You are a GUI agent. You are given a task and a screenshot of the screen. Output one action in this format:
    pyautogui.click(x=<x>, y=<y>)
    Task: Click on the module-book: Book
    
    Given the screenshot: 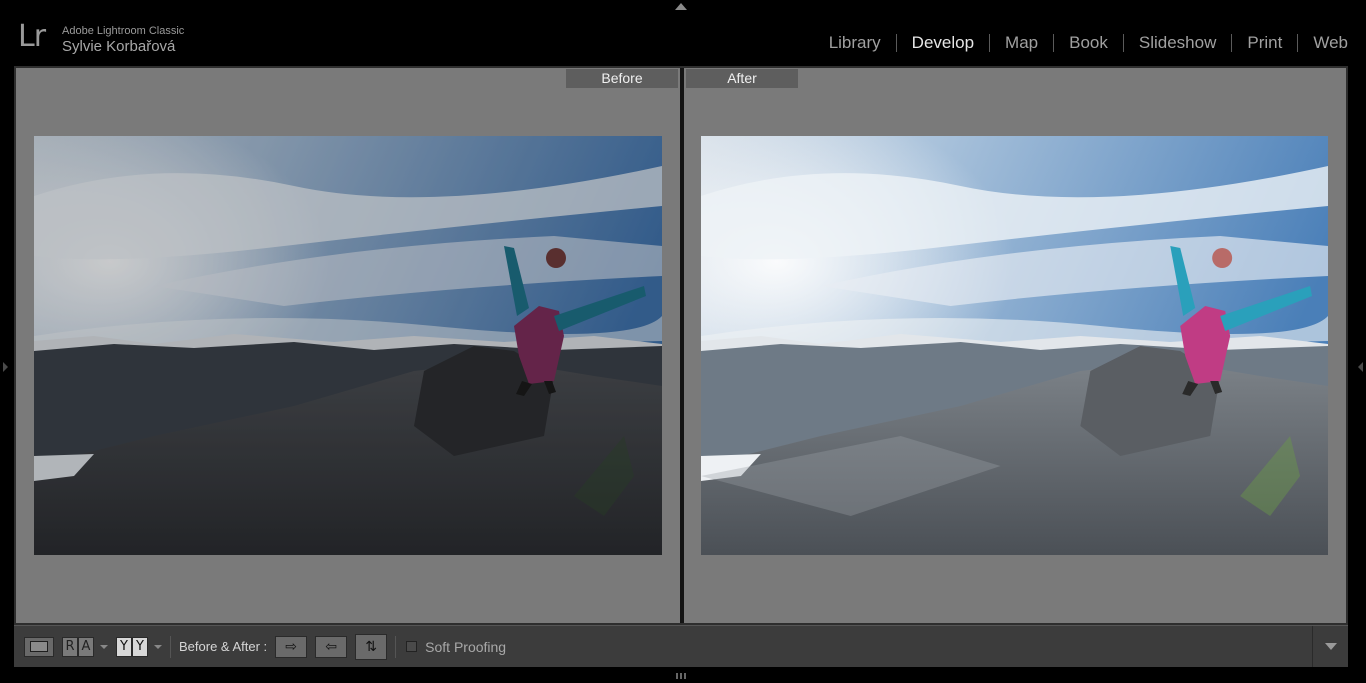 What is the action you would take?
    pyautogui.click(x=1088, y=43)
    